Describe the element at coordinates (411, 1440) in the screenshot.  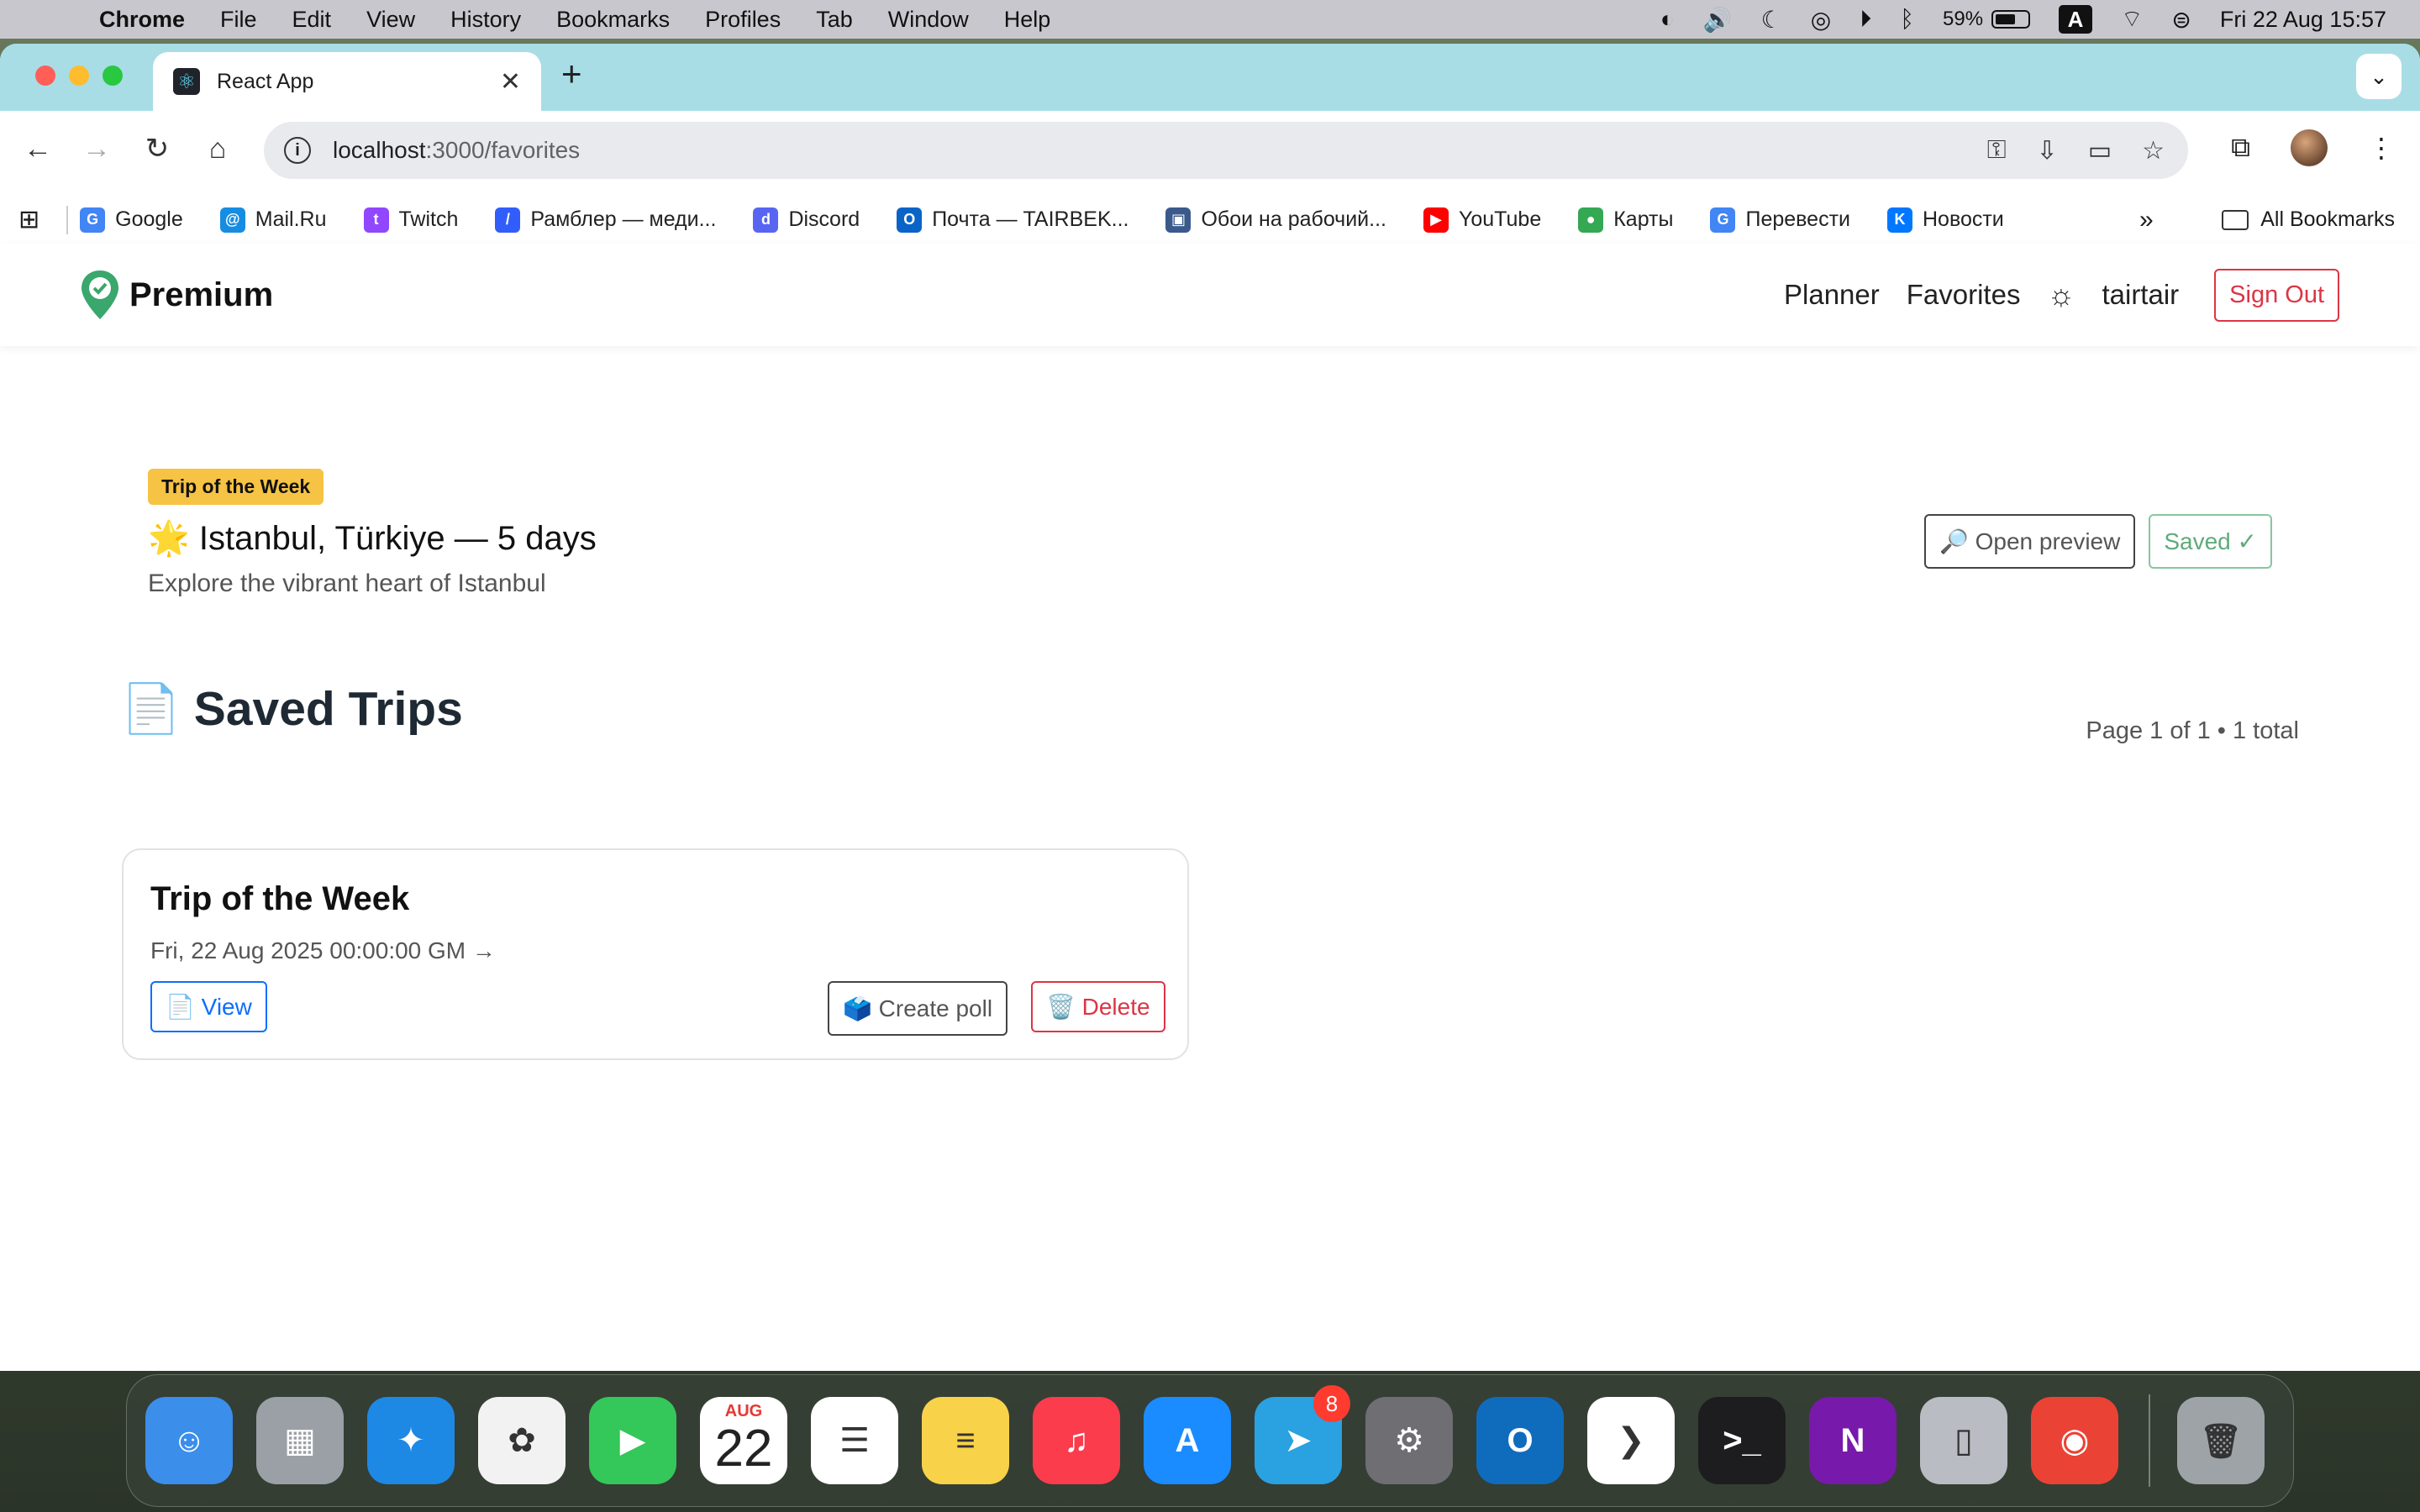
I see `safari-icon: ✦` at that location.